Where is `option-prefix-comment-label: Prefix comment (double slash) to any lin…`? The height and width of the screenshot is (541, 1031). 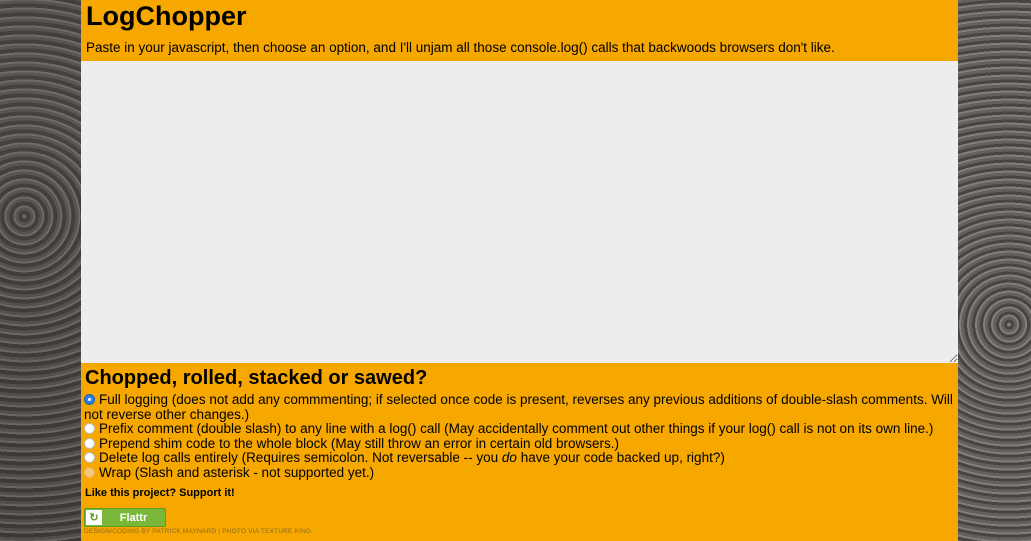 option-prefix-comment-label: Prefix comment (double slash) to any lin… is located at coordinates (516, 428).